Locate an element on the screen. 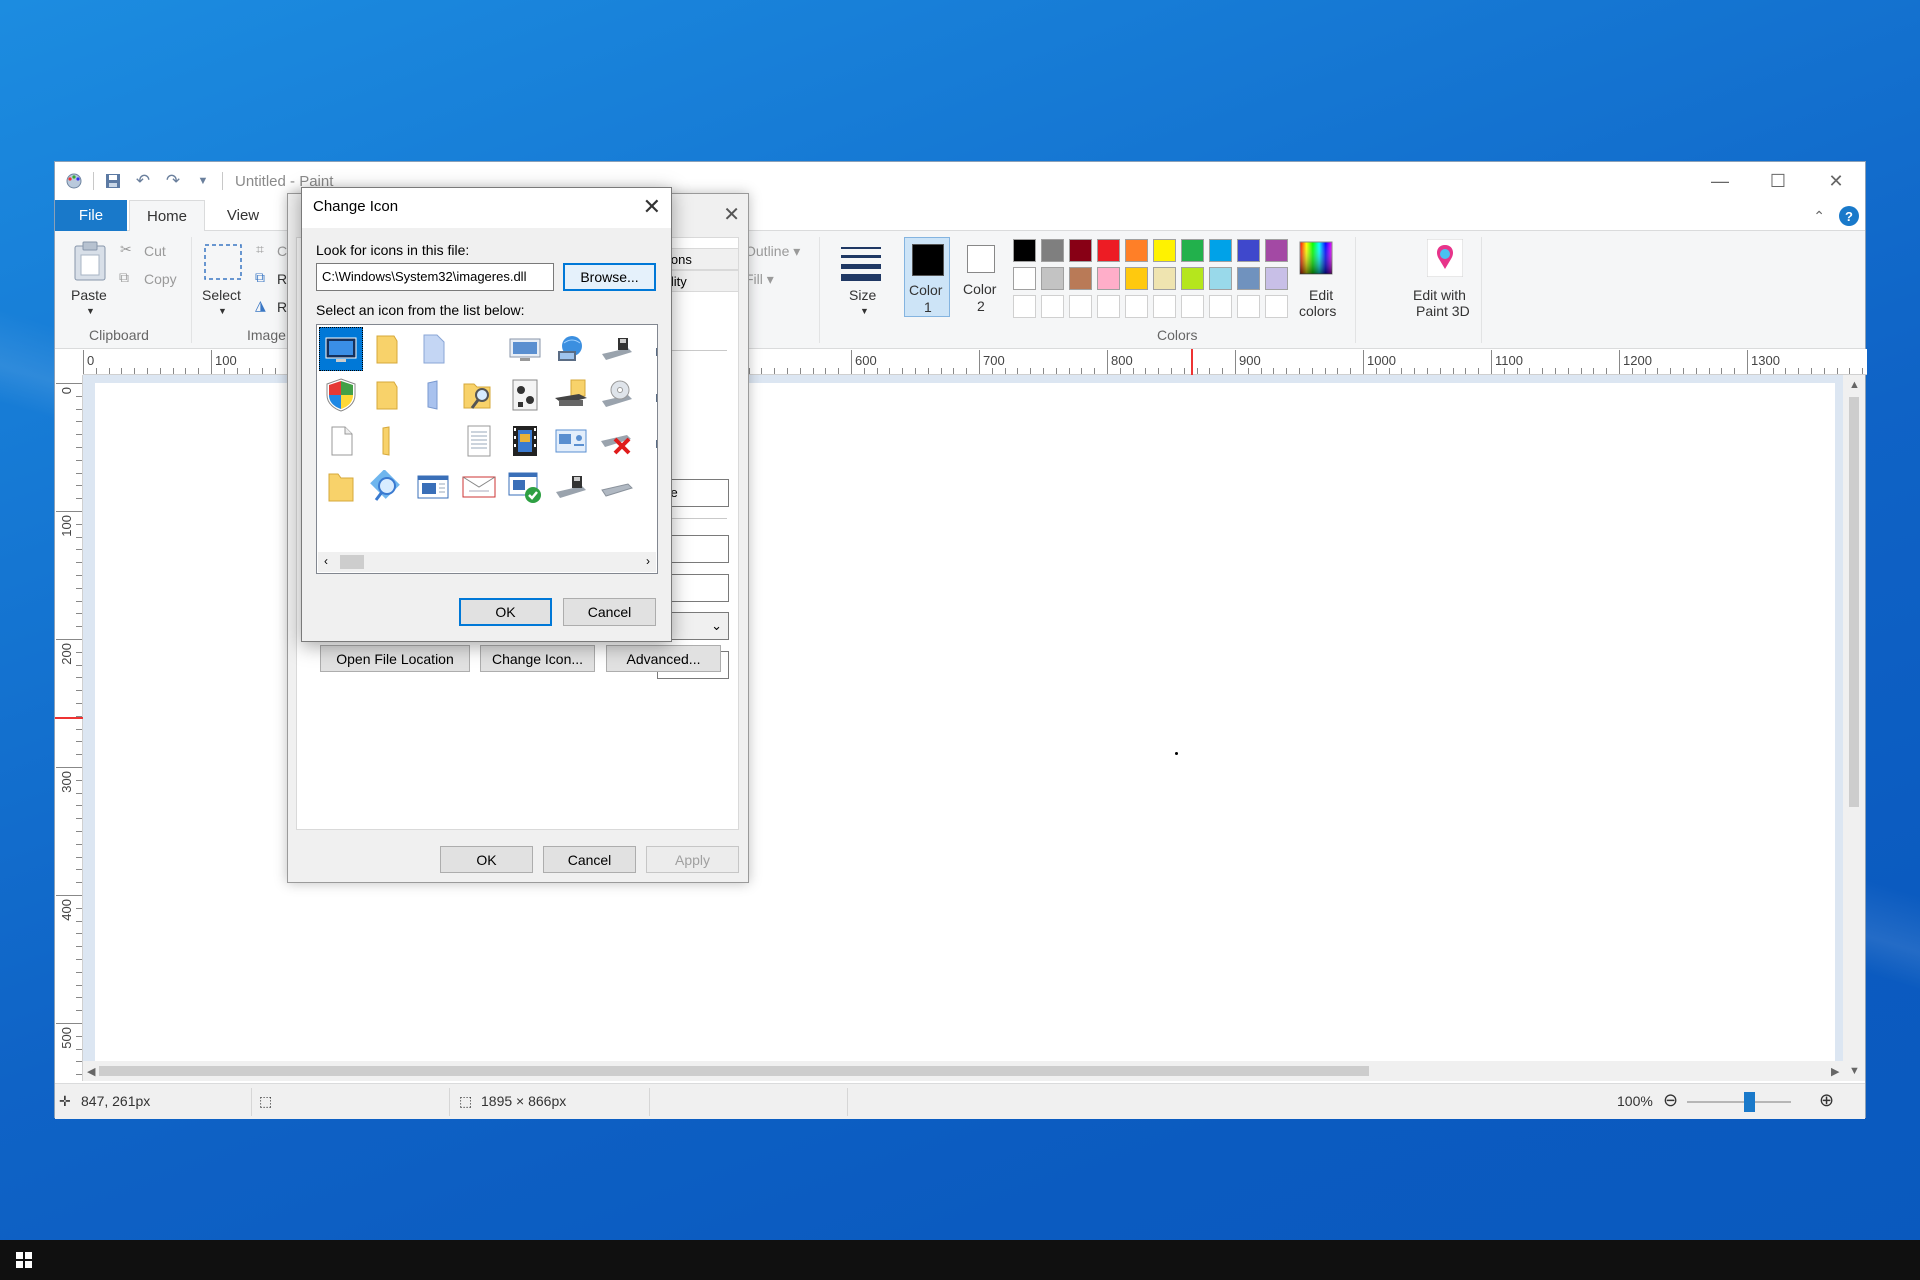  paste-dropdown-icon: ▼ is located at coordinates (90, 311).